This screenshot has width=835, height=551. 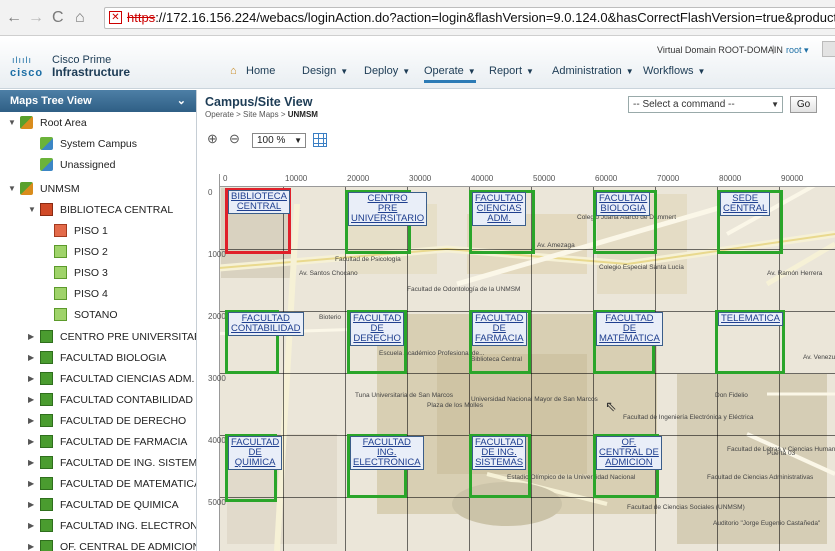 I want to click on map-place-label: Av. Ramón Herrera, so click(x=795, y=273).